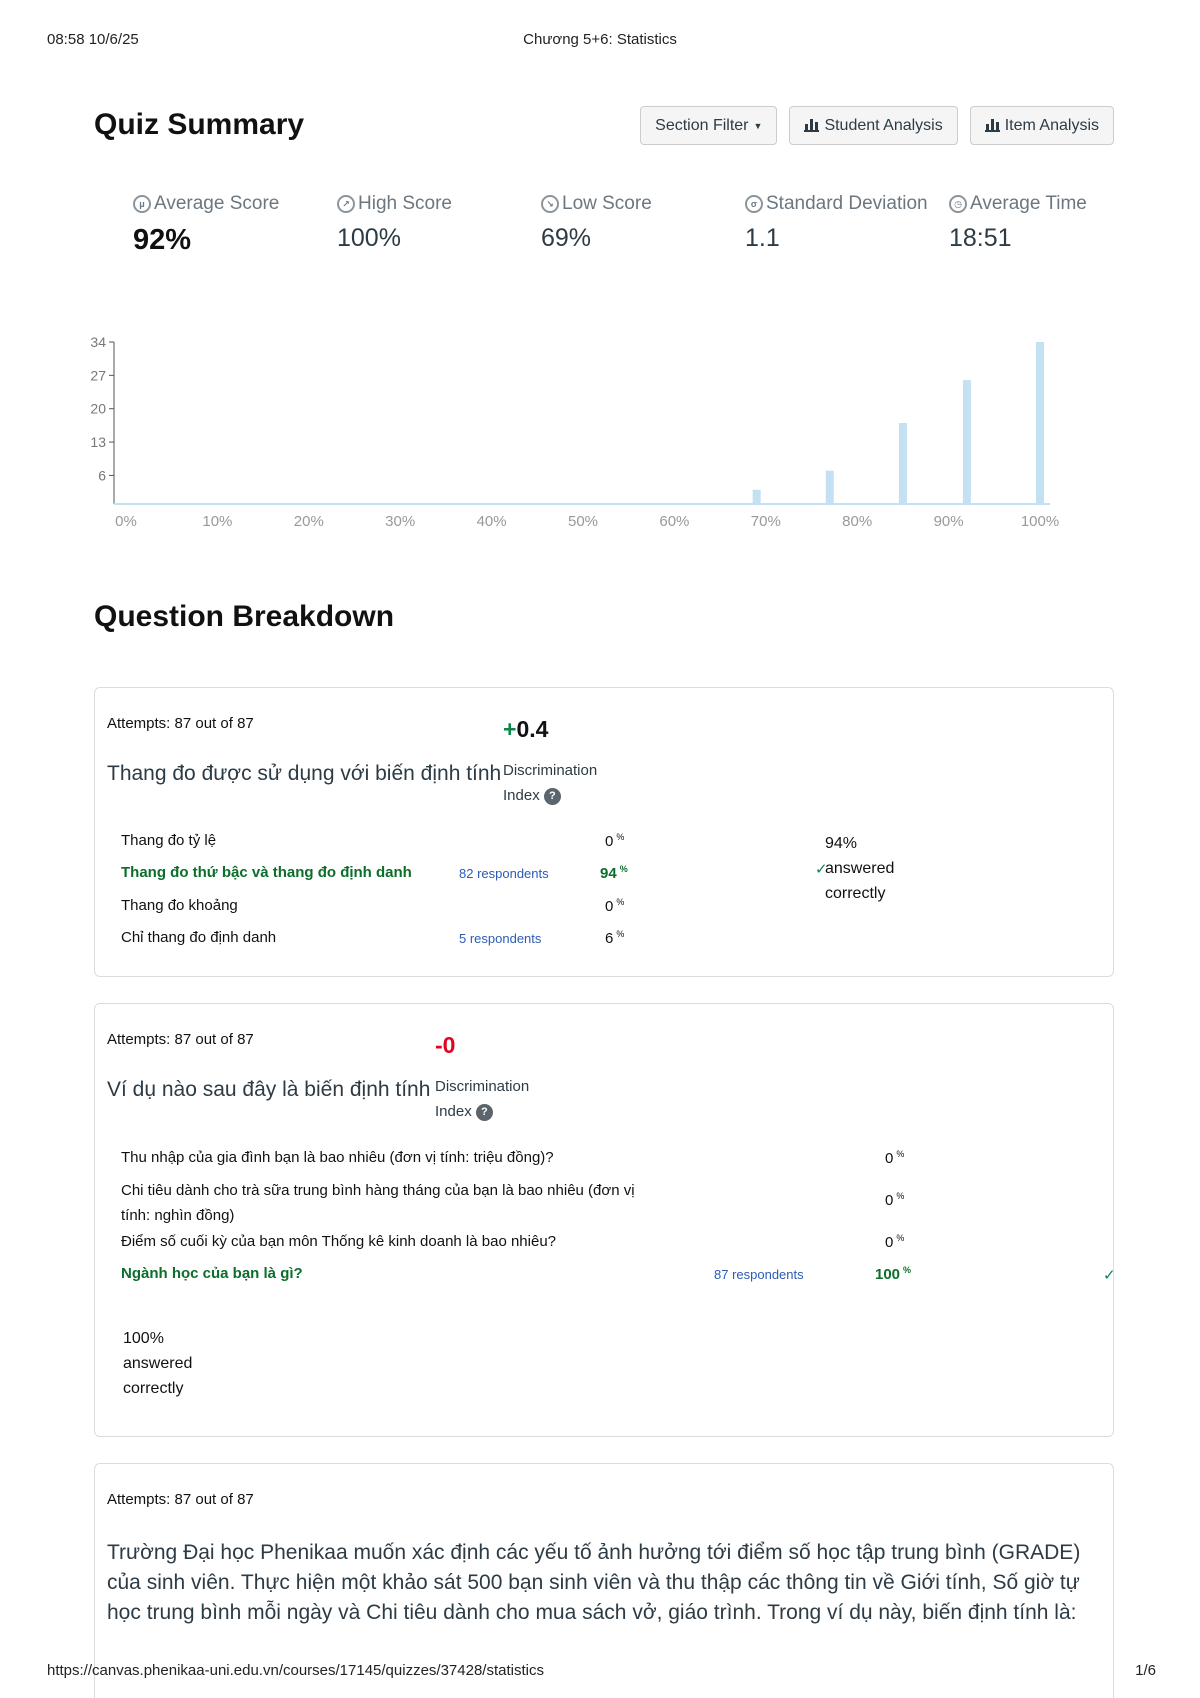  What do you see at coordinates (674, 521) in the screenshot?
I see `x-tick-label: 60%` at bounding box center [674, 521].